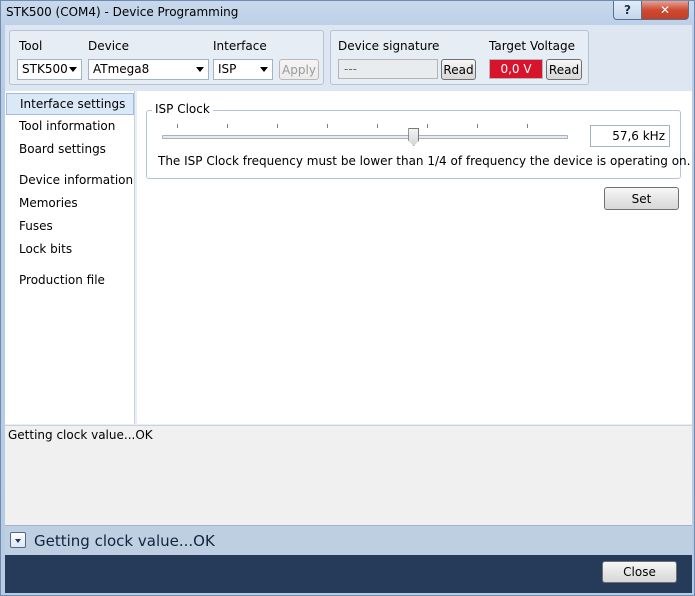 This screenshot has width=695, height=596. I want to click on close-icon: ✕, so click(665, 10).